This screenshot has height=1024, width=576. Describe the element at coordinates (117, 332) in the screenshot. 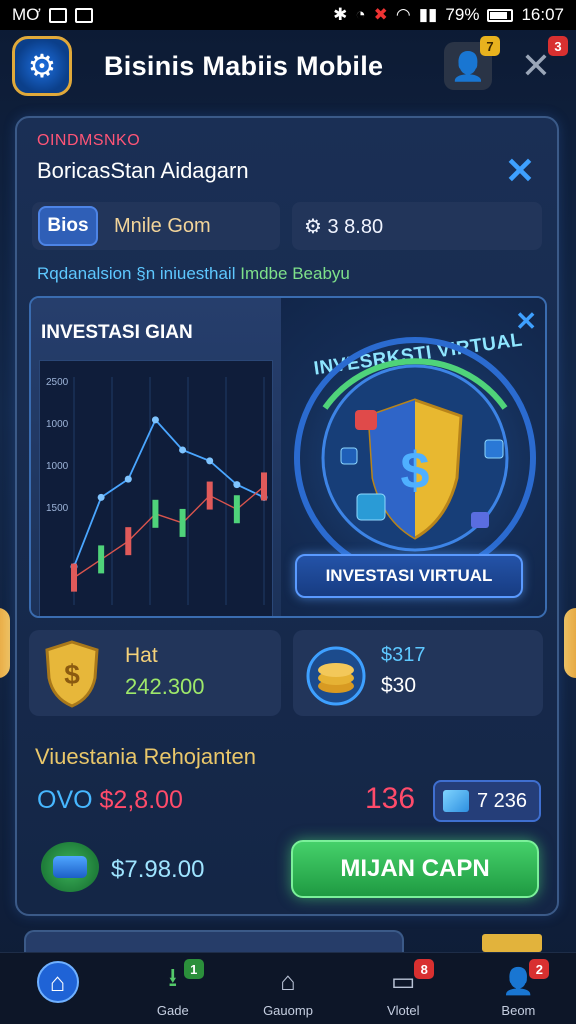

I see `chart-title: INVESTASI GIAN` at that location.